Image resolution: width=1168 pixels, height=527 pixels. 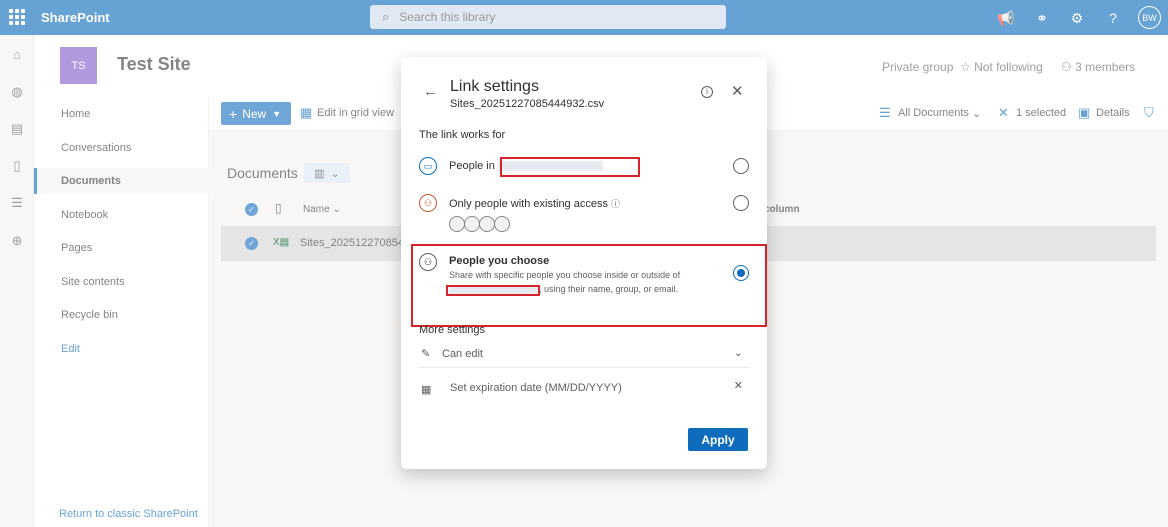 I want to click on pencil-icon: ✎, so click(x=426, y=354).